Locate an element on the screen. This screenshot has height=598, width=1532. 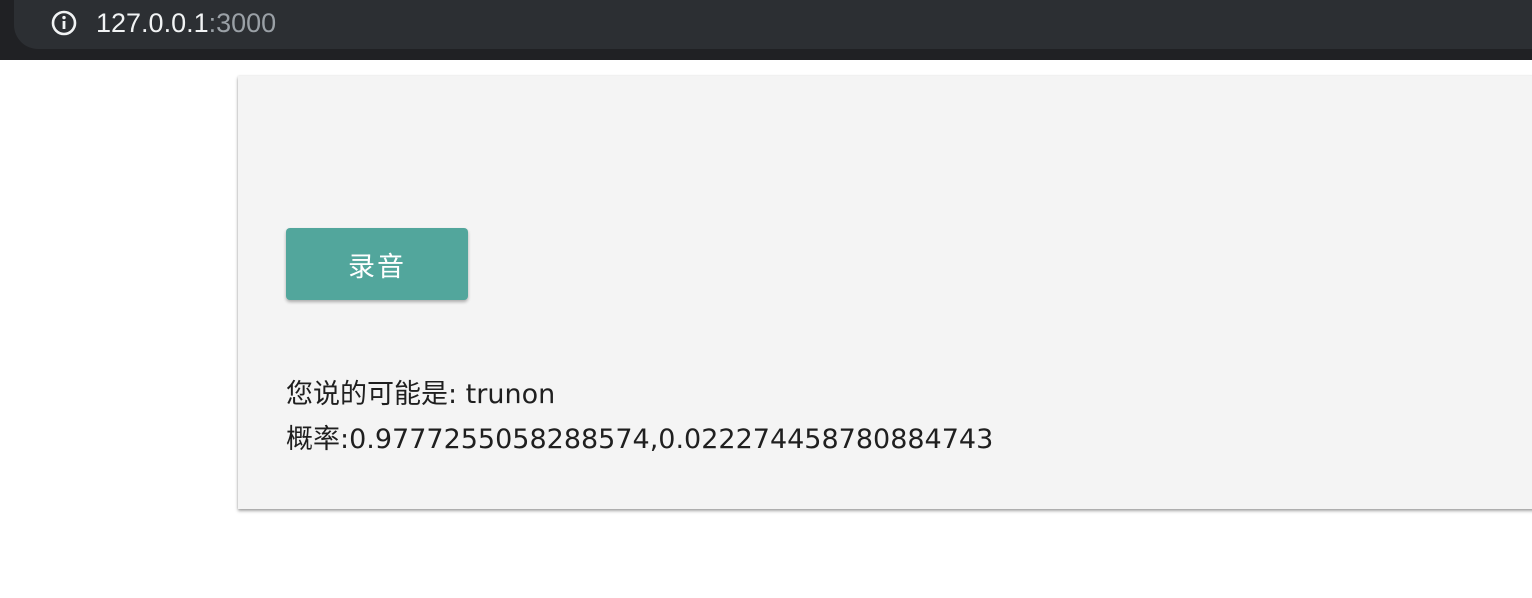
browser-toolbar: 127.0.0.1:3000 is located at coordinates (766, 30).